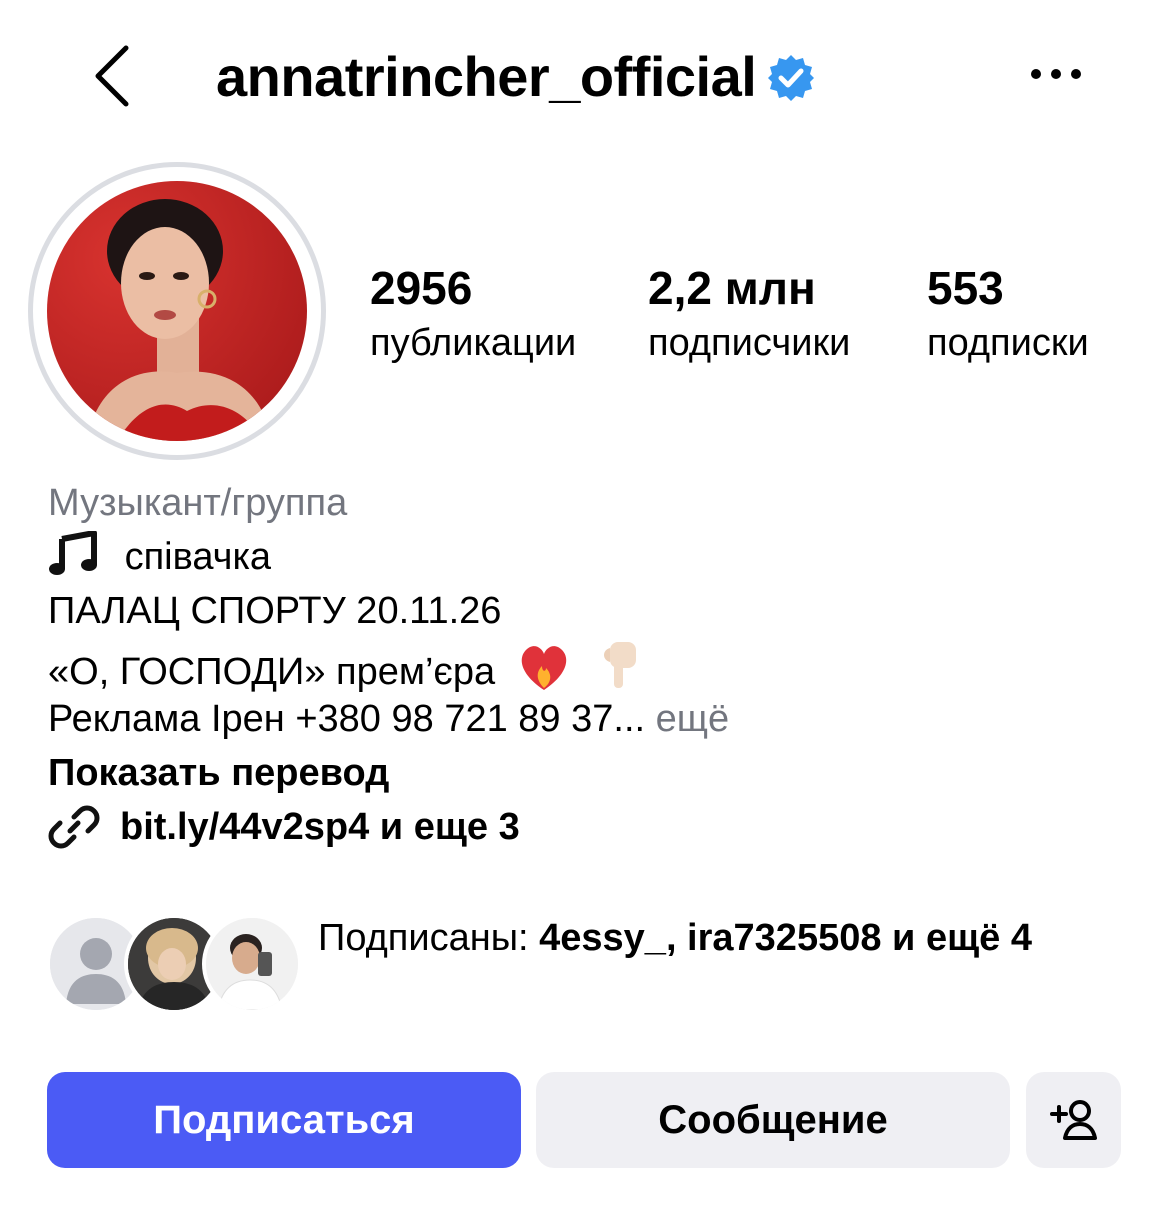 Image resolution: width=1169 pixels, height=1211 pixels. Describe the element at coordinates (473, 343) in the screenshot. I see `posts-label: публикации` at that location.